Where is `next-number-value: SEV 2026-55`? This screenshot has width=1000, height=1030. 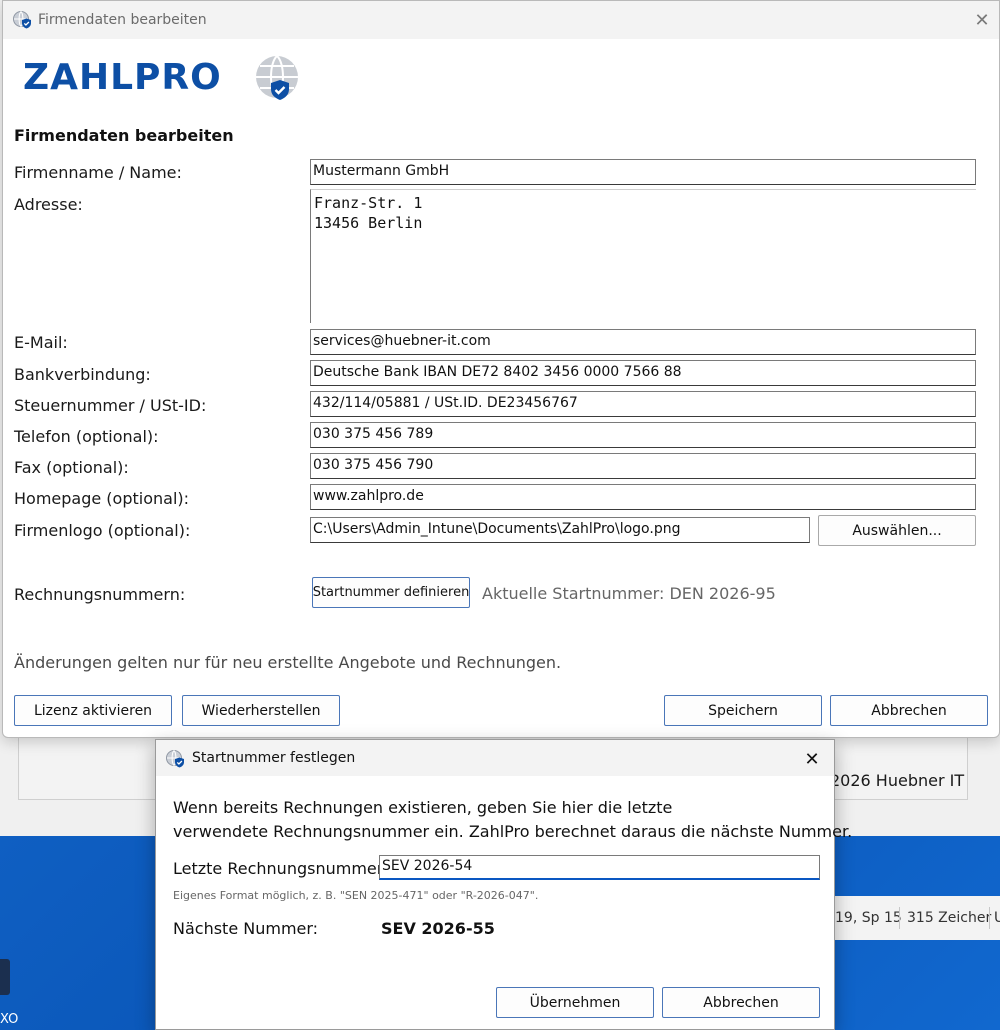 next-number-value: SEV 2026-55 is located at coordinates (438, 928).